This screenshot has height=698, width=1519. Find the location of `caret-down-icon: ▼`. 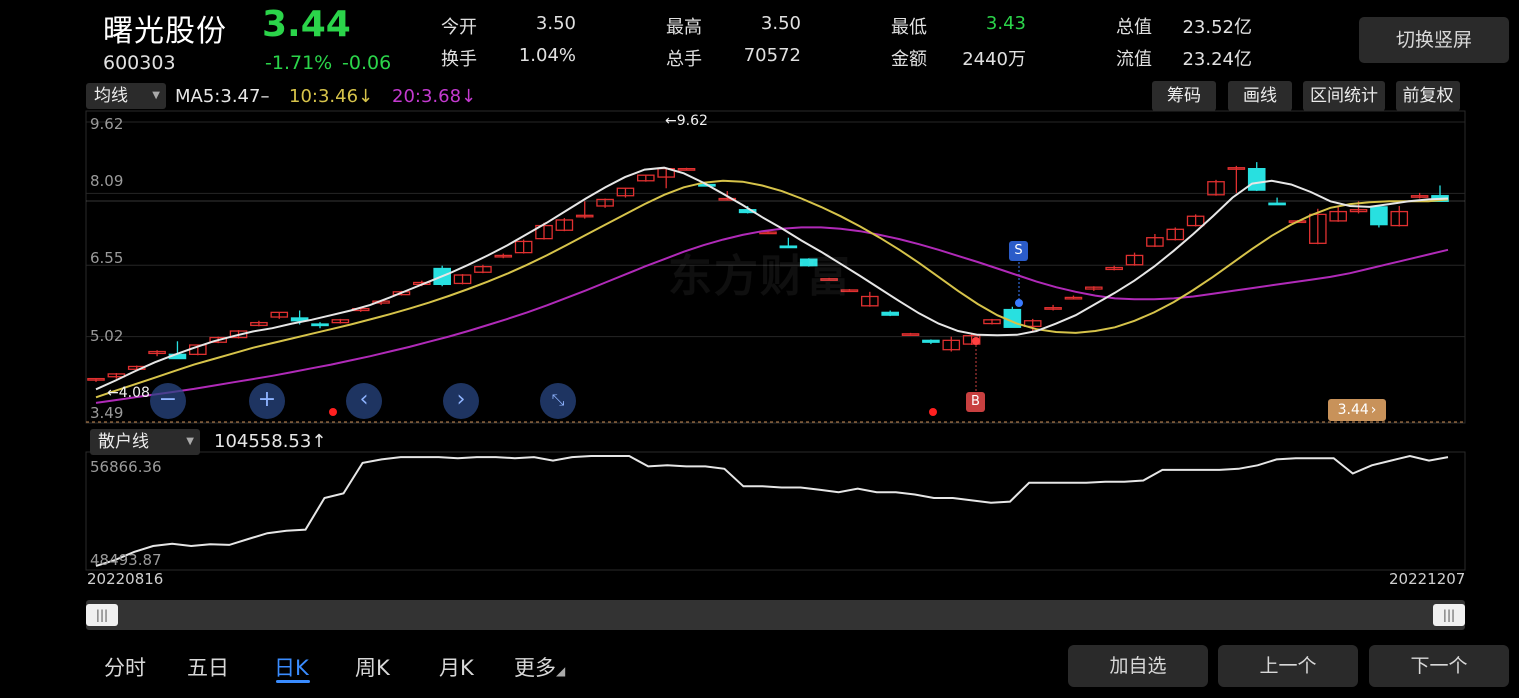

caret-down-icon: ▼ is located at coordinates (190, 441).